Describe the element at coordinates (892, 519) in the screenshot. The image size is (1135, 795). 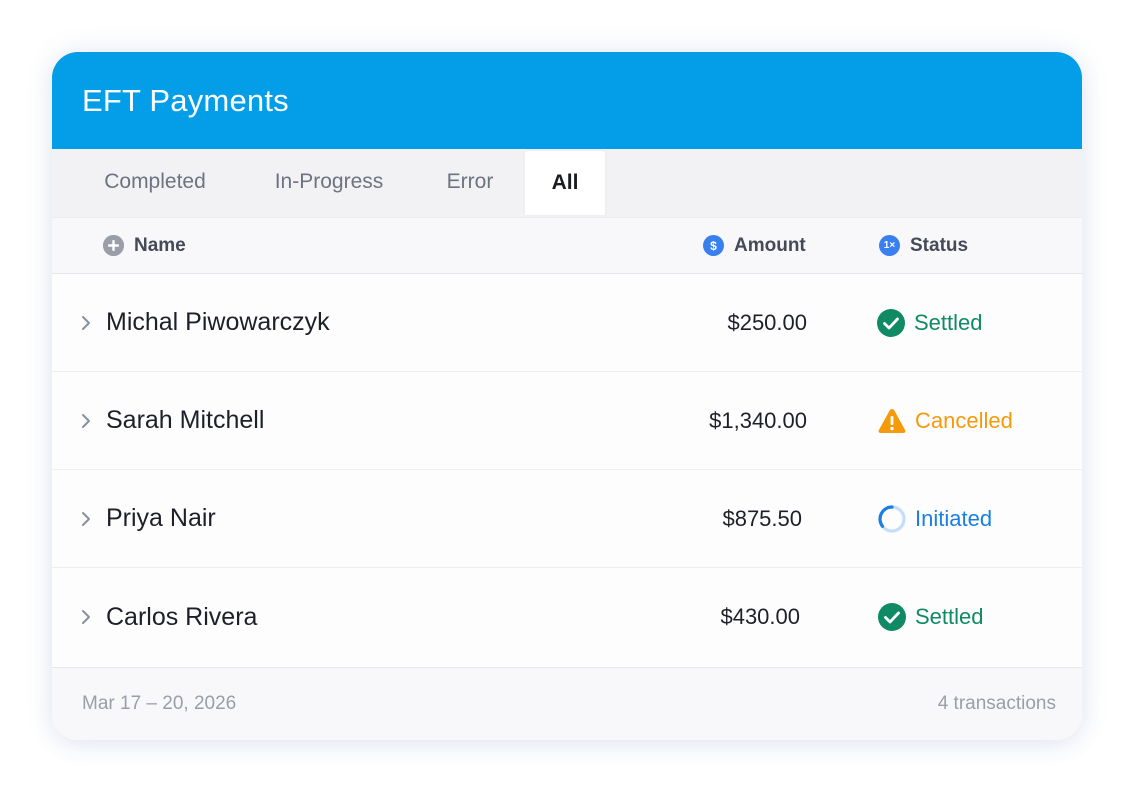
I see `spinner-ring-icon` at that location.